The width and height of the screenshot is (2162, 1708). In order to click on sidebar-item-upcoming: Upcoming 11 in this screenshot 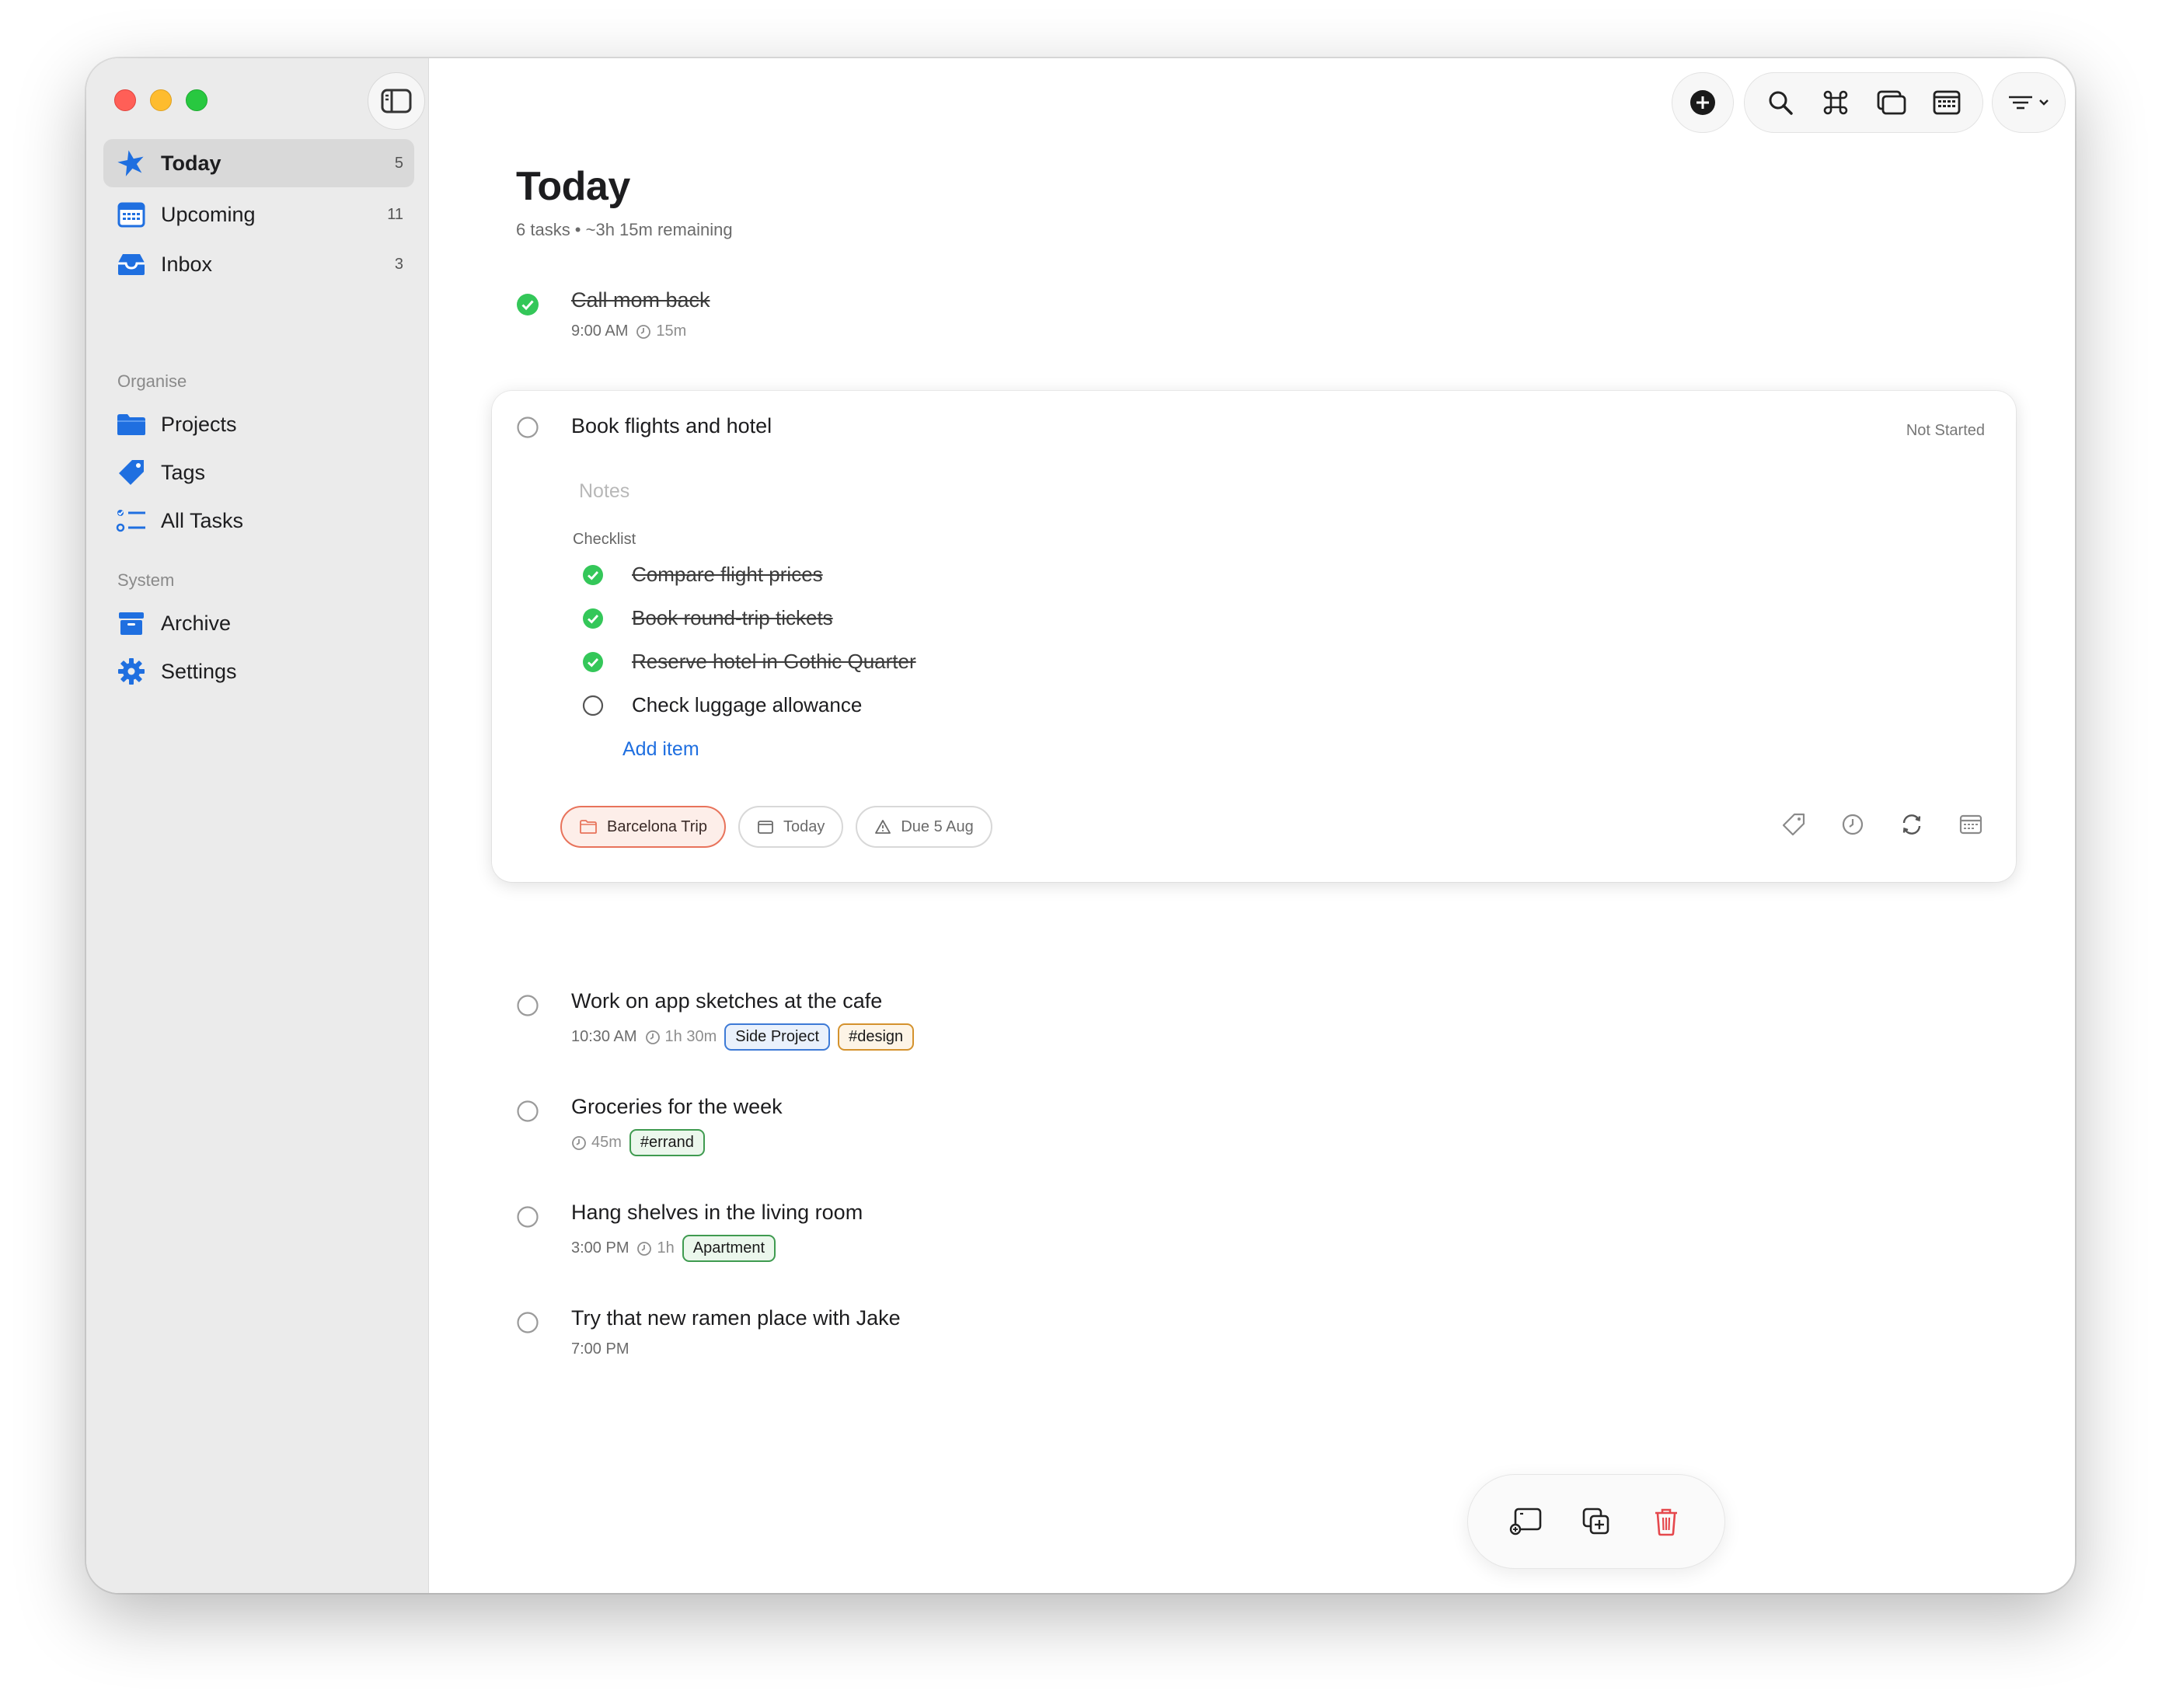, I will do `click(258, 215)`.